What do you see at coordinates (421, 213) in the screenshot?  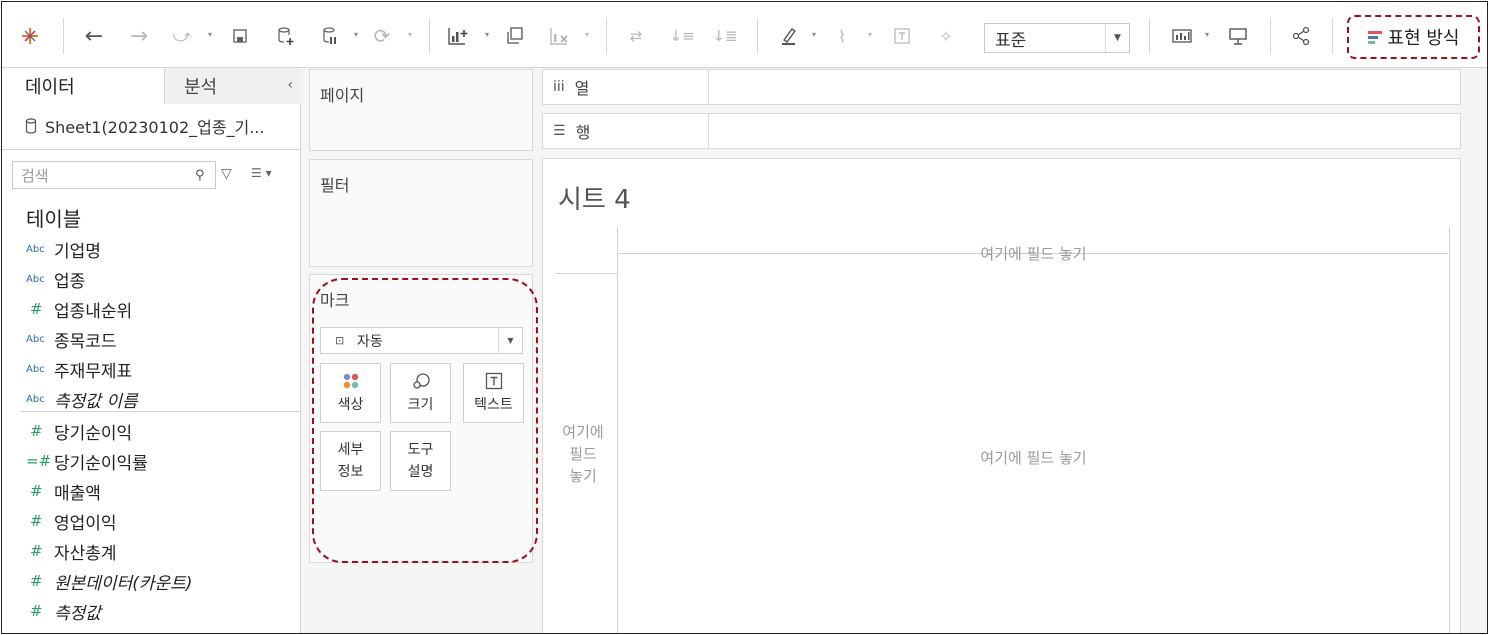 I see `filters-card: 필터` at bounding box center [421, 213].